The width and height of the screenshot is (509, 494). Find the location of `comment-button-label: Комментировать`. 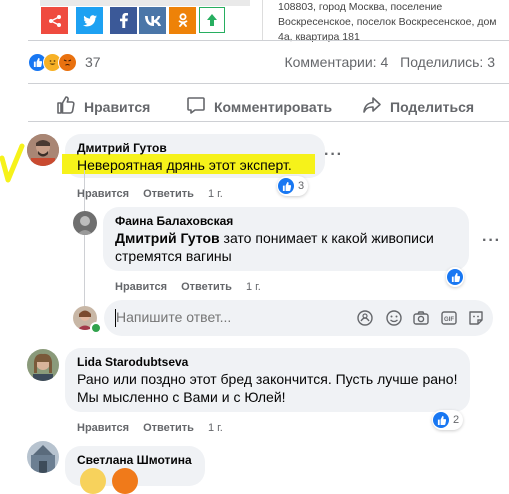

comment-button-label: Комментировать is located at coordinates (273, 106).